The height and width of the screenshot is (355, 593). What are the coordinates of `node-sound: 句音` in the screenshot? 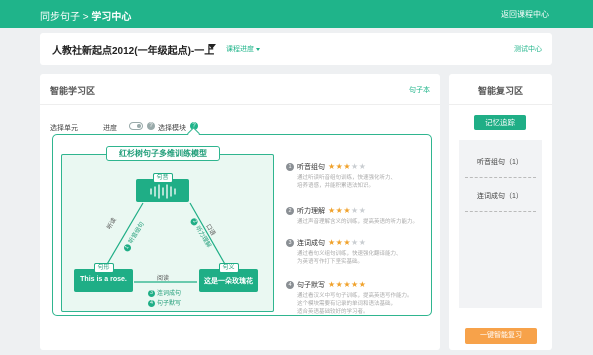 It's located at (162, 187).